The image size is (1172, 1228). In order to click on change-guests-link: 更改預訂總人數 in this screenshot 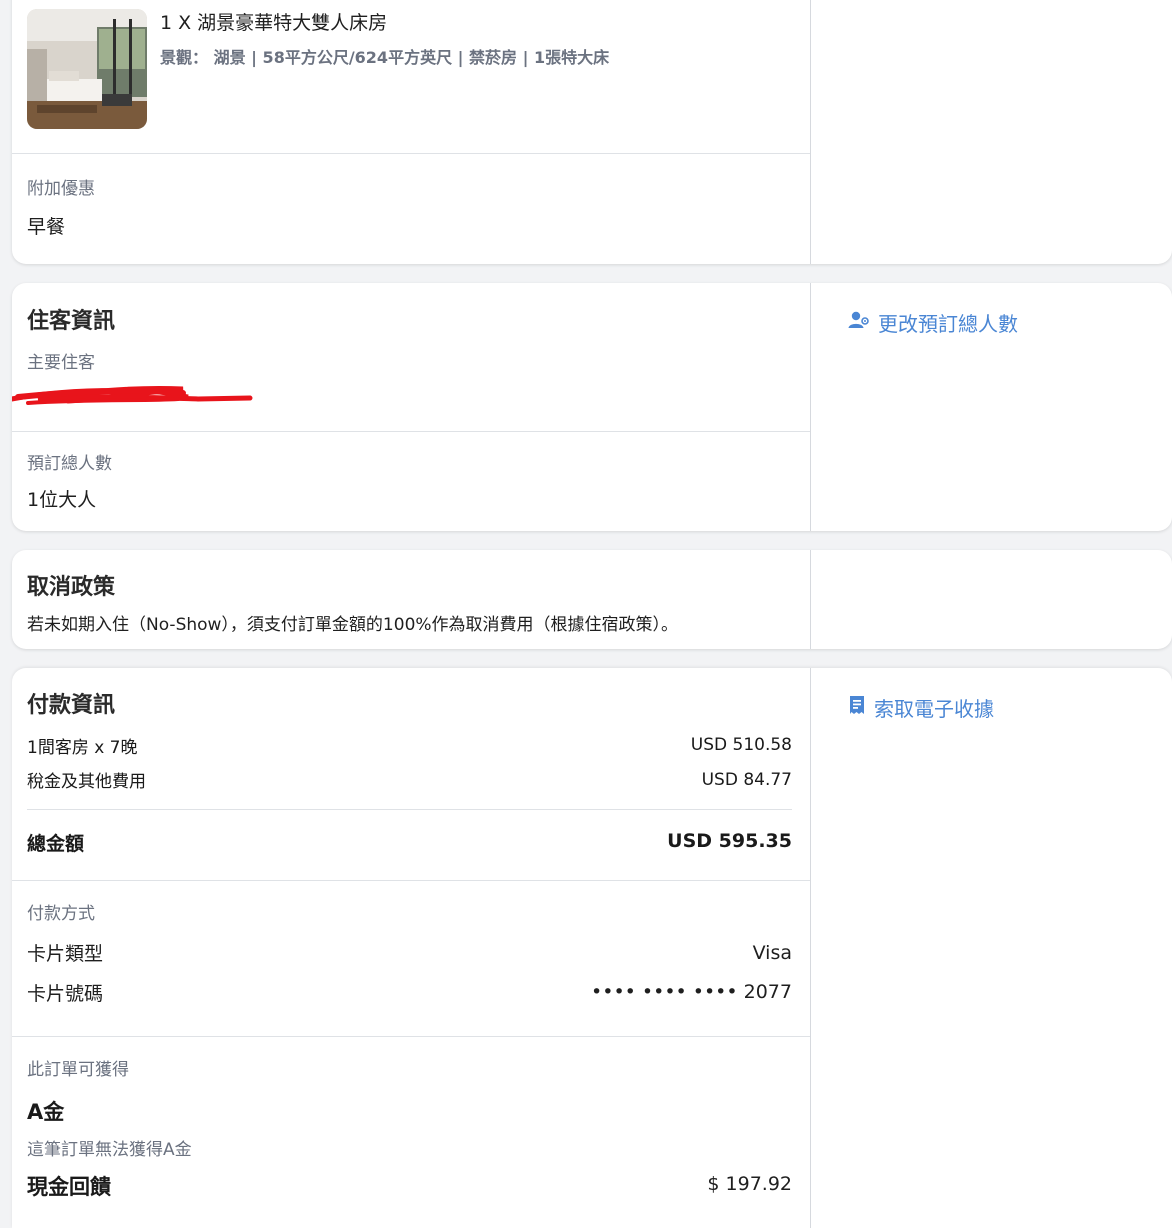, I will do `click(933, 322)`.